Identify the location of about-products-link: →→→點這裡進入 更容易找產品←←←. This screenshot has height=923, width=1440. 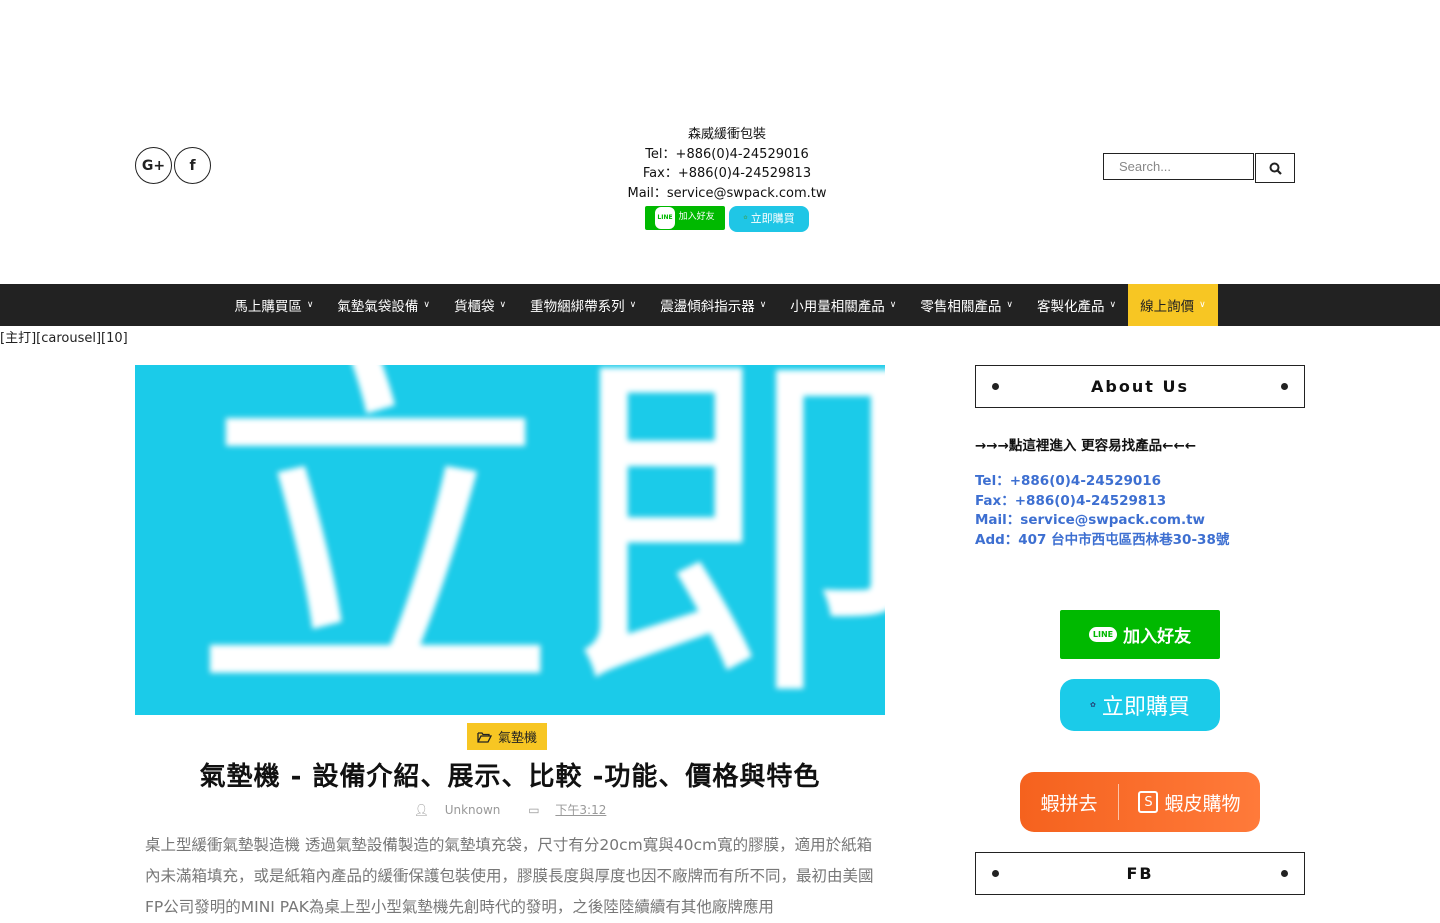
(1085, 444).